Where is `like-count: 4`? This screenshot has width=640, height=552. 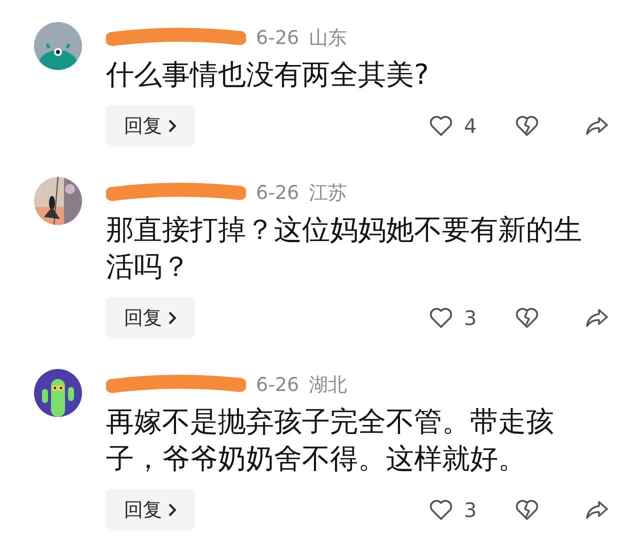 like-count: 4 is located at coordinates (471, 126).